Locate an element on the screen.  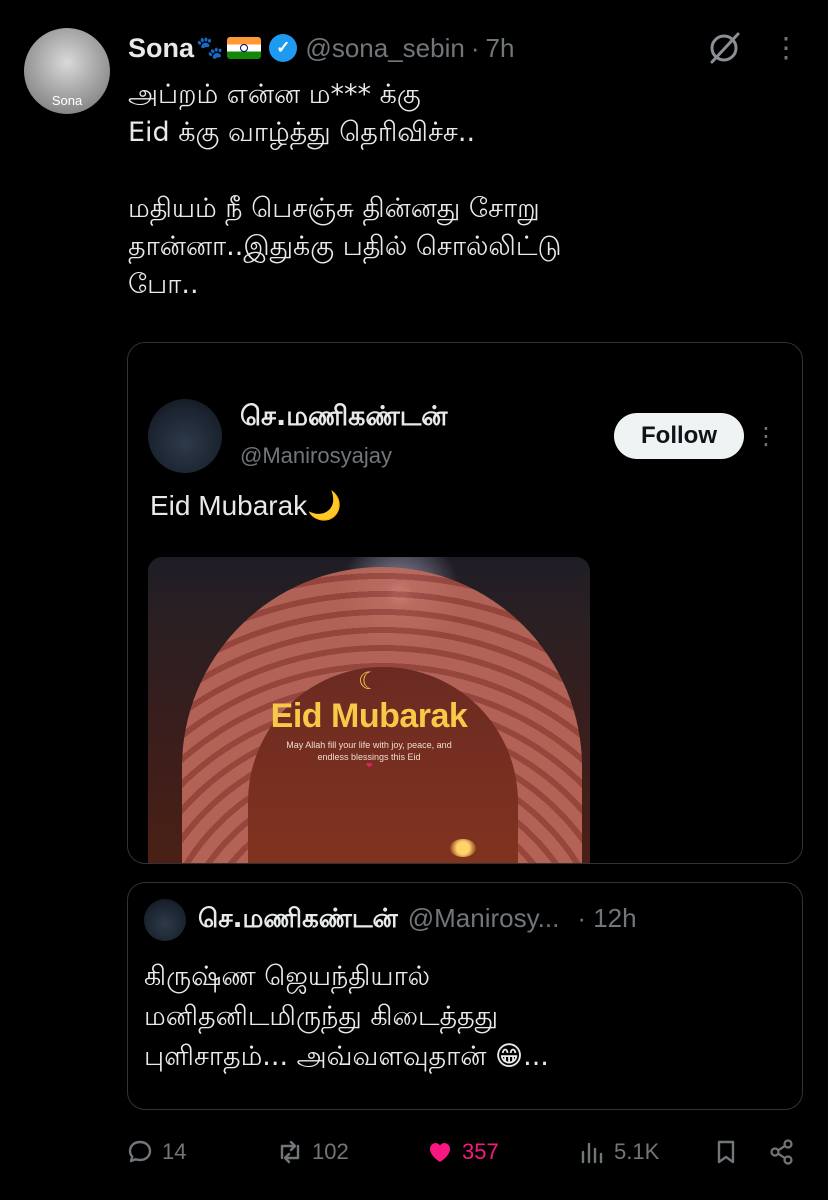
author-handle: @sona_sebin is located at coordinates (384, 48).